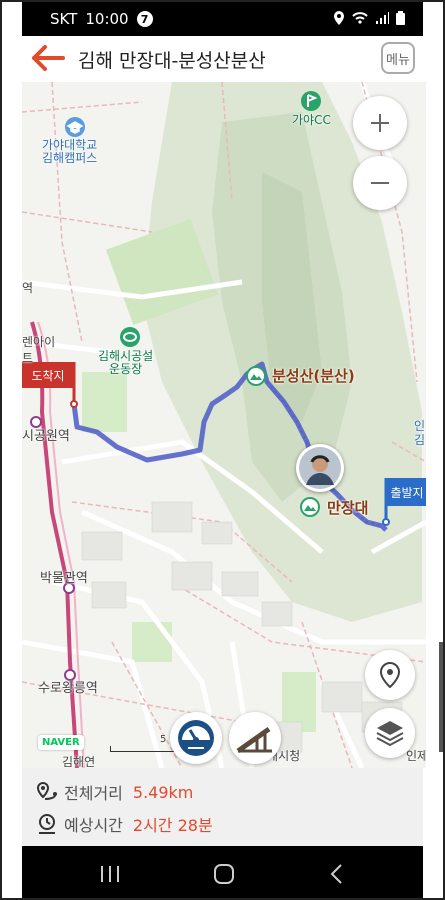 The image size is (445, 900). I want to click on compass-icon, so click(196, 738).